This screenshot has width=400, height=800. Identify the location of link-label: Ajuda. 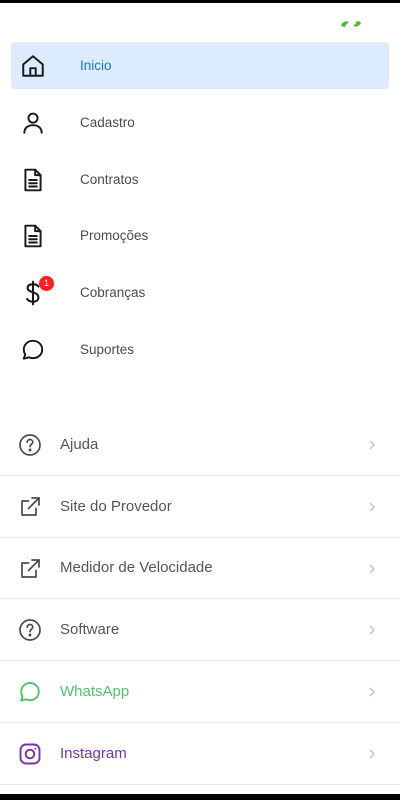
(79, 444).